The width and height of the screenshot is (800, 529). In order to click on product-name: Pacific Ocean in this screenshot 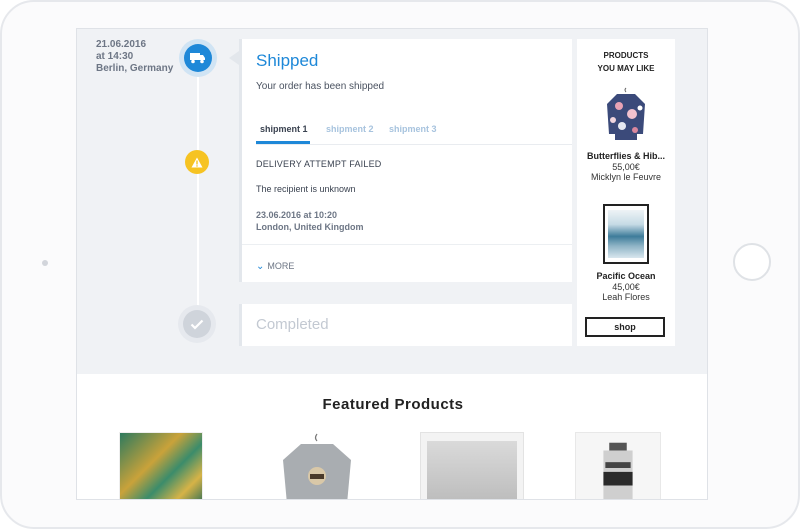, I will do `click(626, 276)`.